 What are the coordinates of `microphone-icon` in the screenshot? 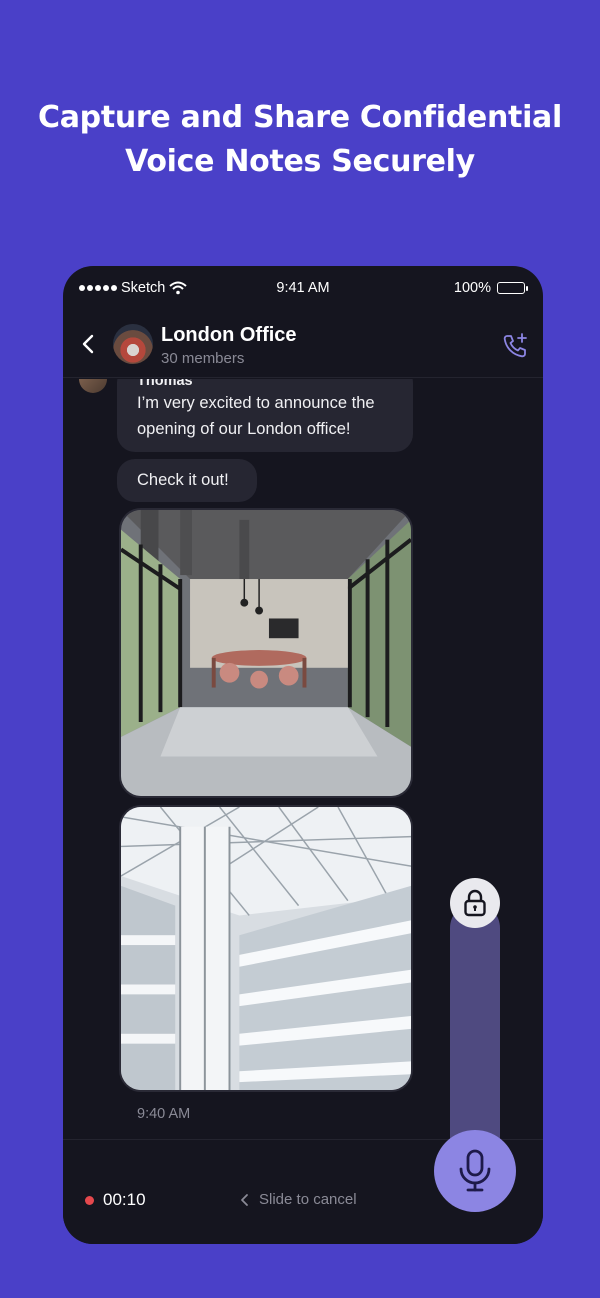 It's located at (475, 1170).